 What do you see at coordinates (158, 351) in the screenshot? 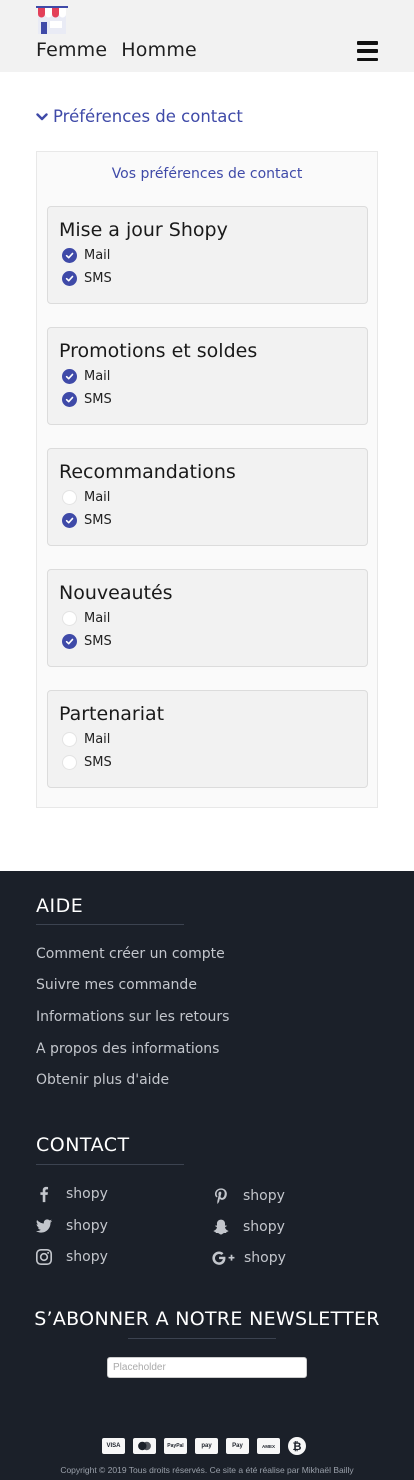
I see `pref-card-title: Promotions et soldes` at bounding box center [158, 351].